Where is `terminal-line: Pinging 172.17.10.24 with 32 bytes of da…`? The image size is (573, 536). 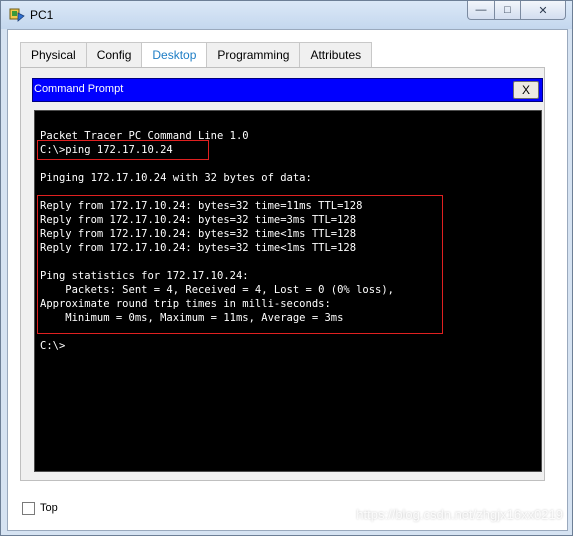
terminal-line: Pinging 172.17.10.24 with 32 bytes of da… is located at coordinates (176, 178).